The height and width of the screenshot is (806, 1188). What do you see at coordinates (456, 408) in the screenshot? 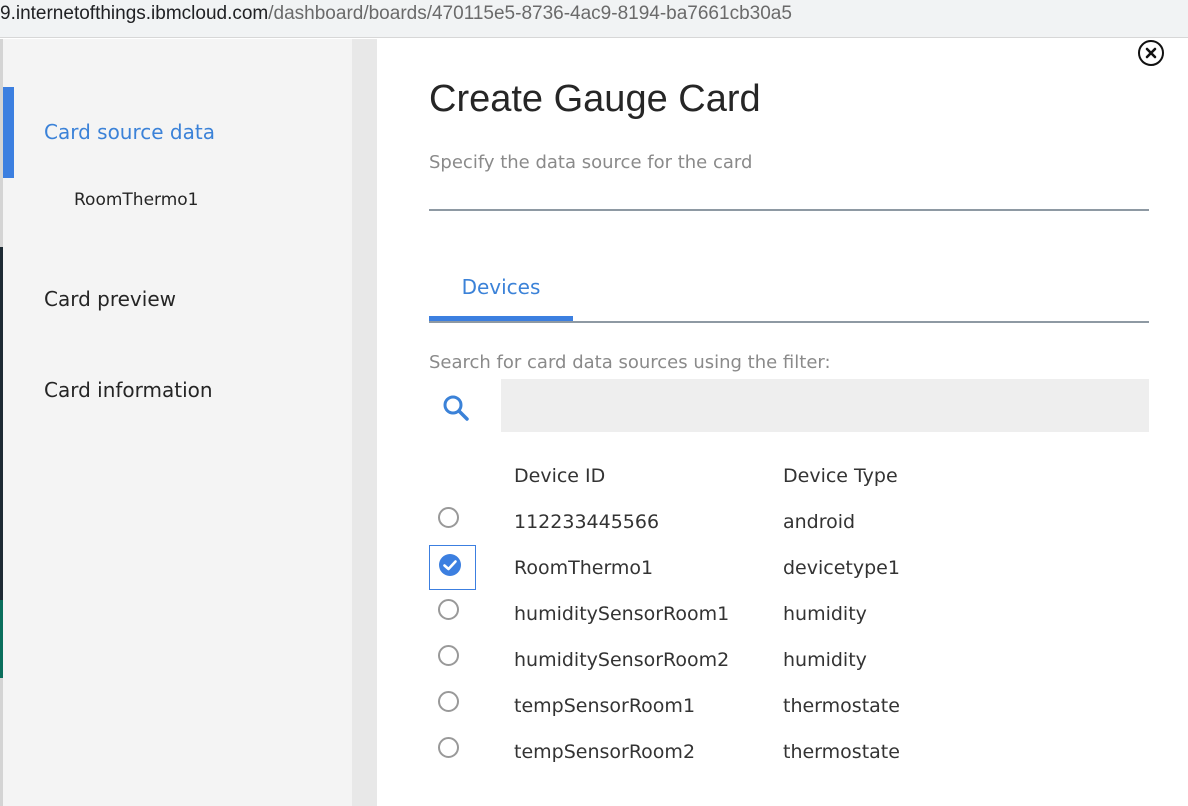
I see `search-icon` at bounding box center [456, 408].